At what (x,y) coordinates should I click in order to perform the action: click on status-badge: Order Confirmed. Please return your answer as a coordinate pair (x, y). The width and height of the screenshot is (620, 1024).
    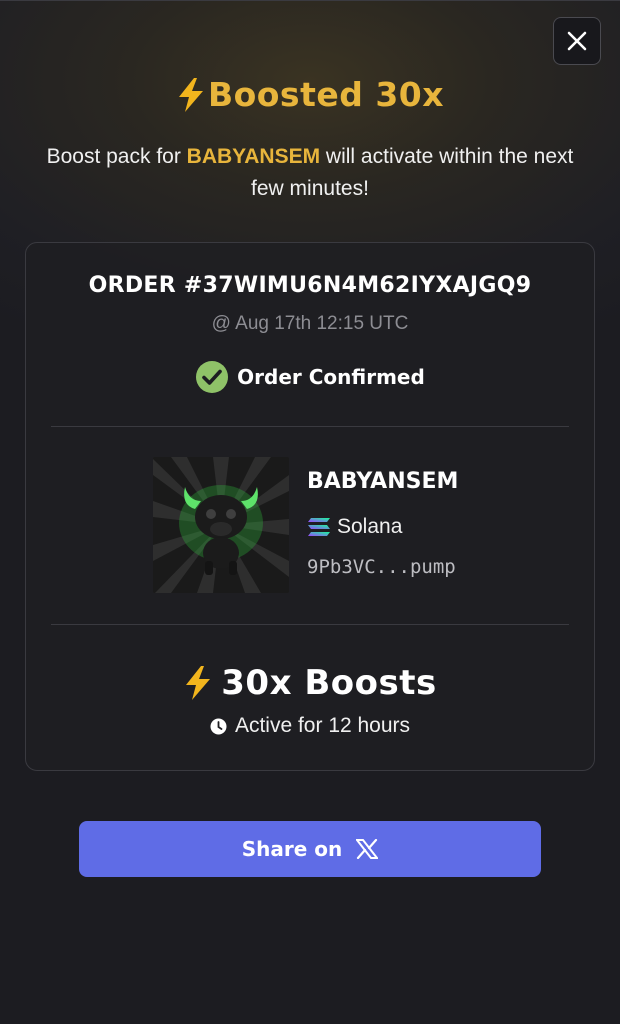
    Looking at the image, I should click on (310, 377).